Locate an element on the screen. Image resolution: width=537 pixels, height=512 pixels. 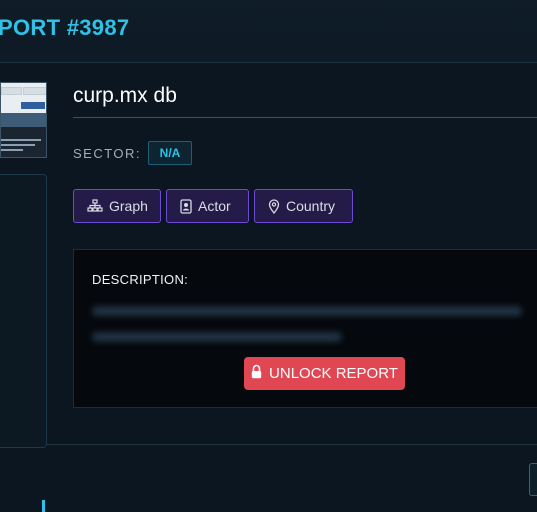
sector-label: SECTOR: is located at coordinates (107, 153).